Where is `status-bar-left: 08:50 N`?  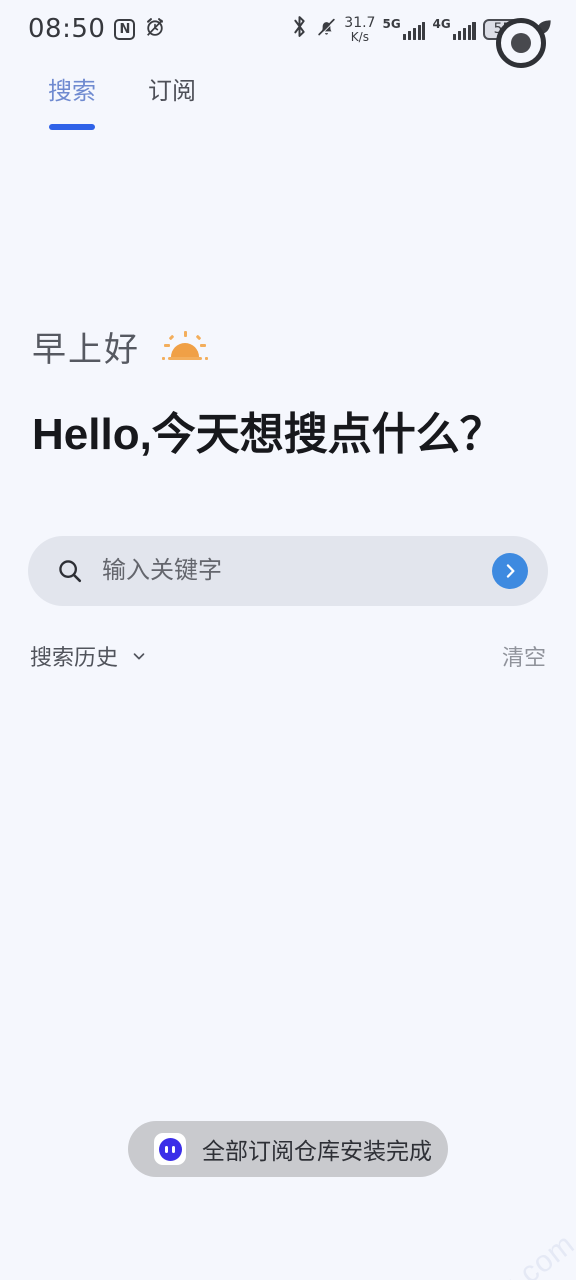 status-bar-left: 08:50 N is located at coordinates (97, 29).